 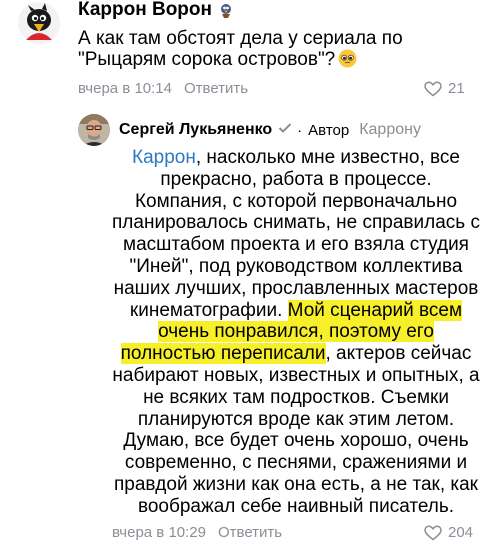 I want to click on like-button: 21, so click(x=444, y=88).